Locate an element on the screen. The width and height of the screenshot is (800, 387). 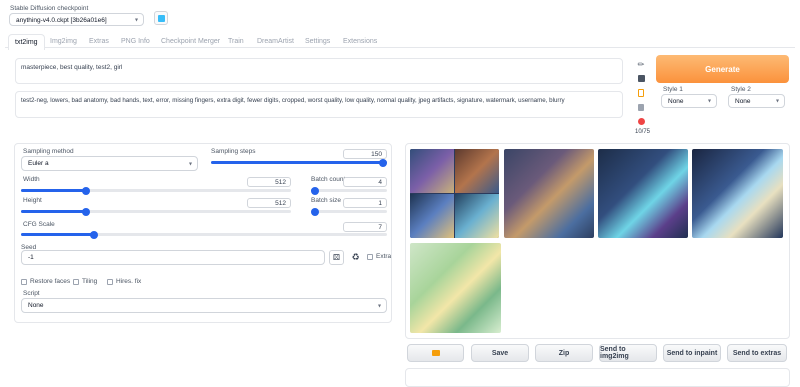
checkpoint-value: anything-v4.0.ckpt [3b26a01e6] is located at coordinates (61, 20).